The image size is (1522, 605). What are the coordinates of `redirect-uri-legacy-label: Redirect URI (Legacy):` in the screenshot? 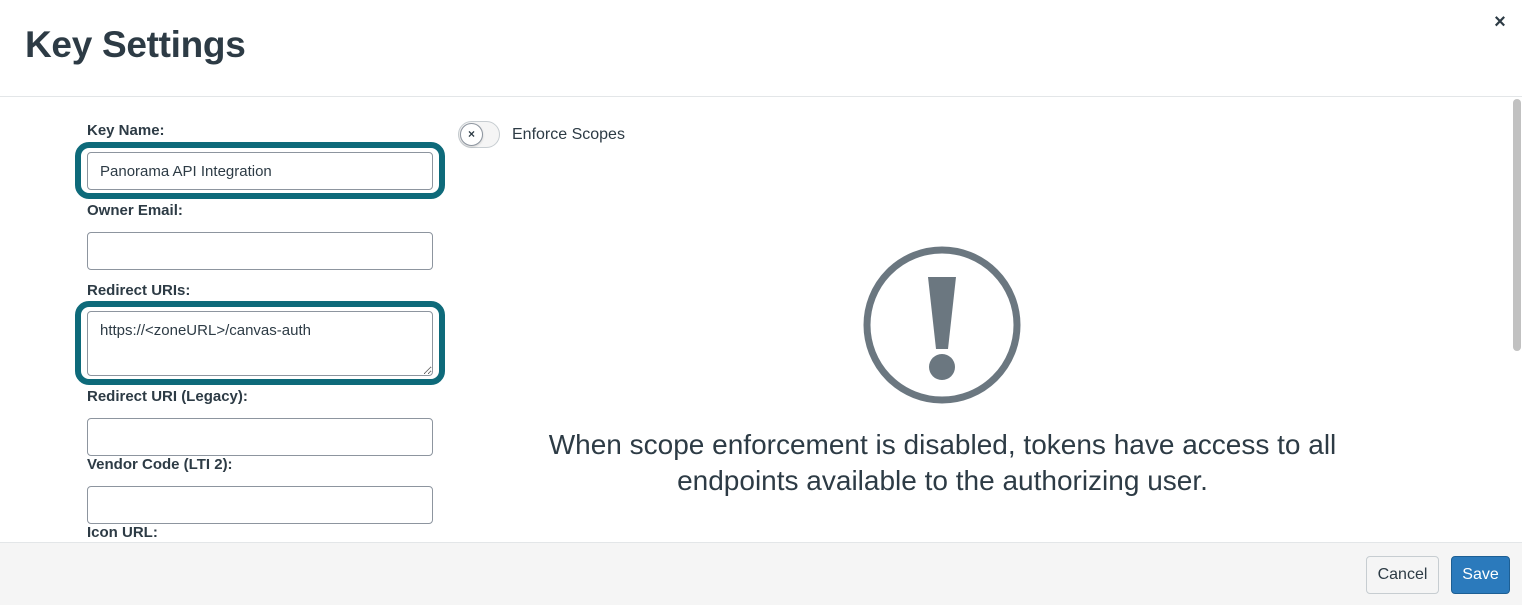 It's located at (167, 396).